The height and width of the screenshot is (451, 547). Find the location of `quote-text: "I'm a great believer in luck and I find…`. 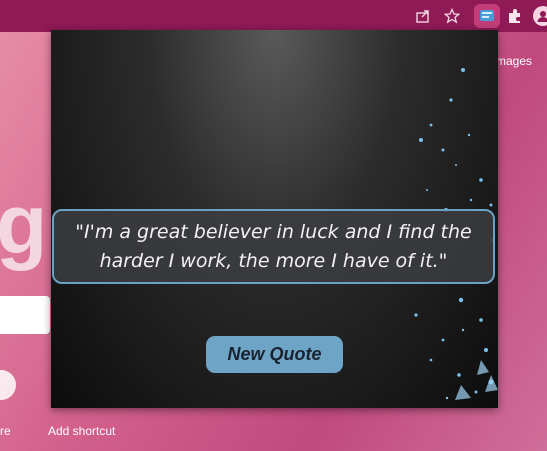

quote-text: "I'm a great believer in luck and I find… is located at coordinates (273, 246).